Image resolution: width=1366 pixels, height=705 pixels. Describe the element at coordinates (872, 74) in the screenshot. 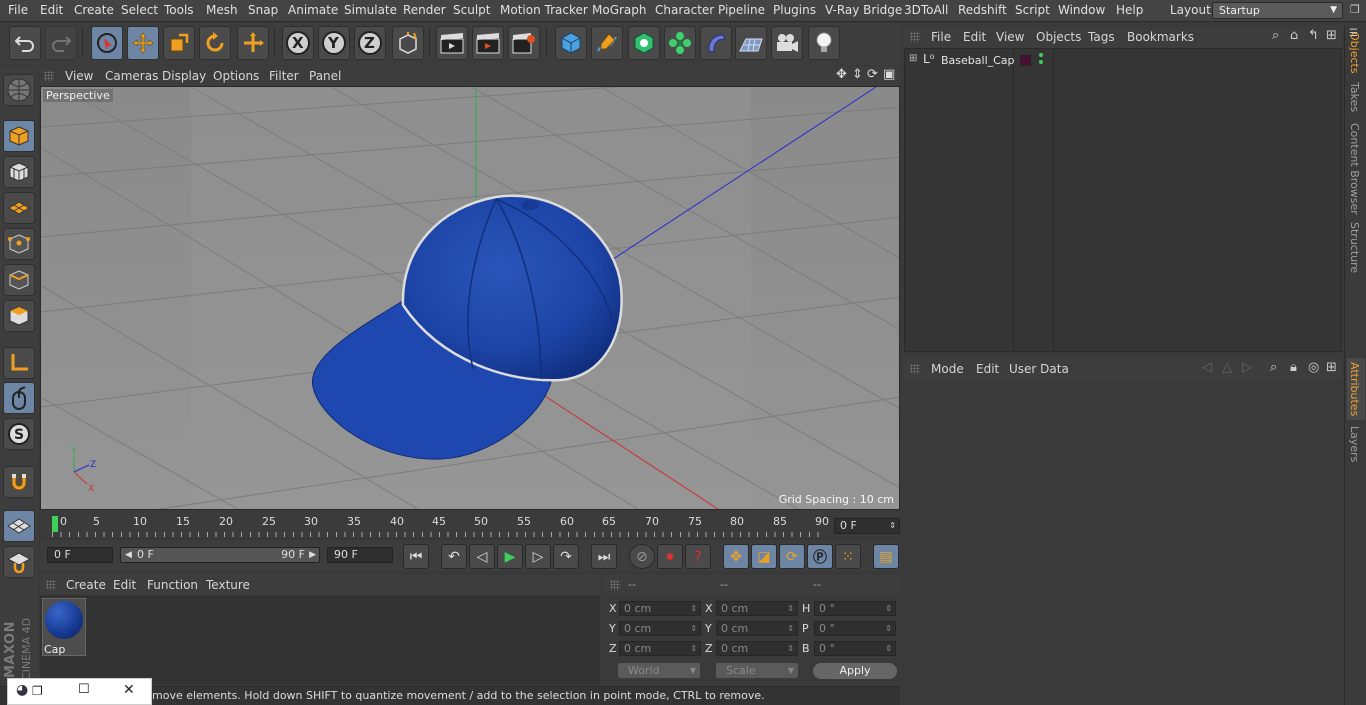

I see `rotate-view-icon: ⟳` at that location.